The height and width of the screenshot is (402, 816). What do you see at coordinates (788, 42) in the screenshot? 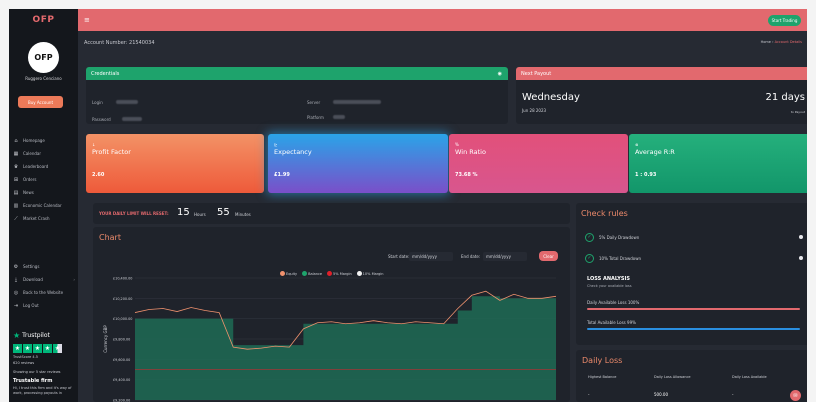
I see `breadcrumb-current: Account Details` at bounding box center [788, 42].